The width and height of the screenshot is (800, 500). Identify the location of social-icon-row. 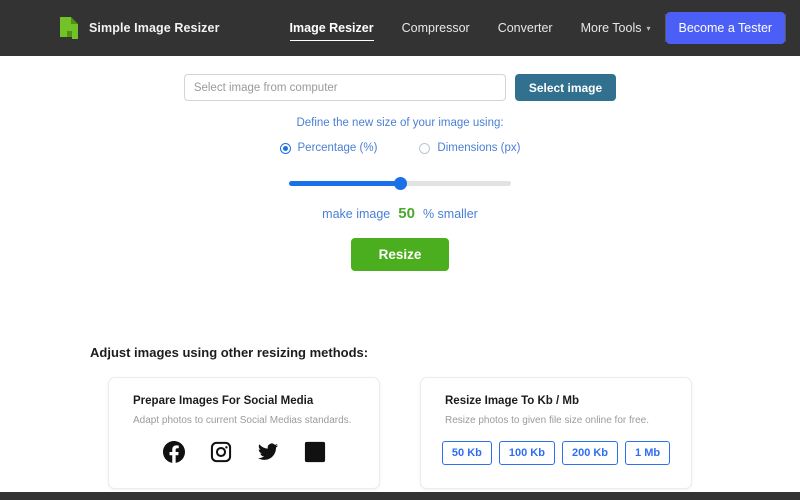
(244, 454).